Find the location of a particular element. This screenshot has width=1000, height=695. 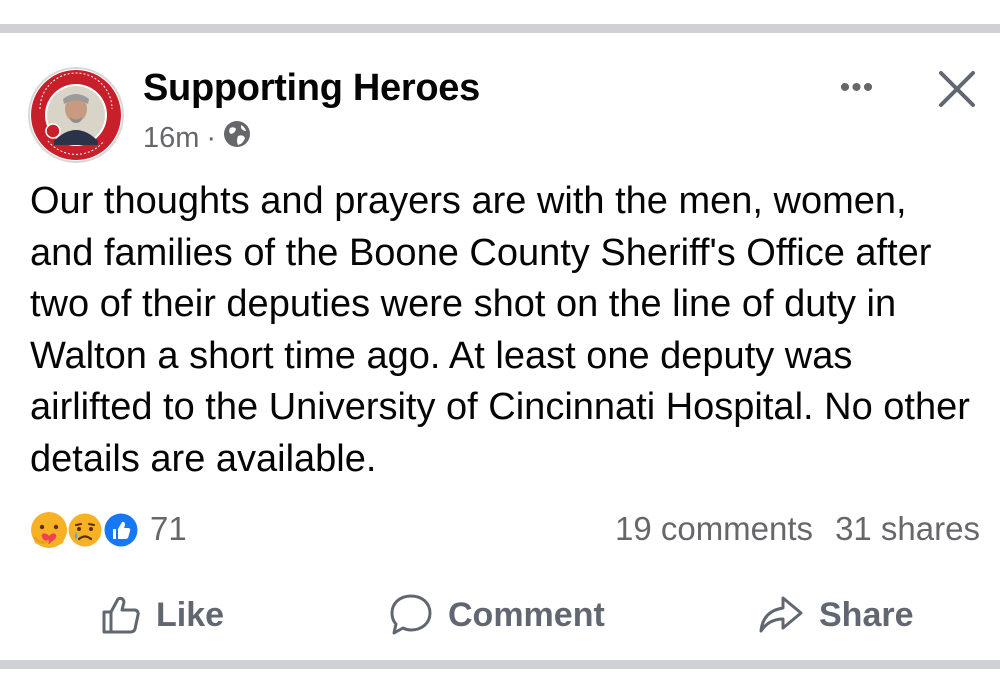

thumbs-up-icon is located at coordinates (121, 615).